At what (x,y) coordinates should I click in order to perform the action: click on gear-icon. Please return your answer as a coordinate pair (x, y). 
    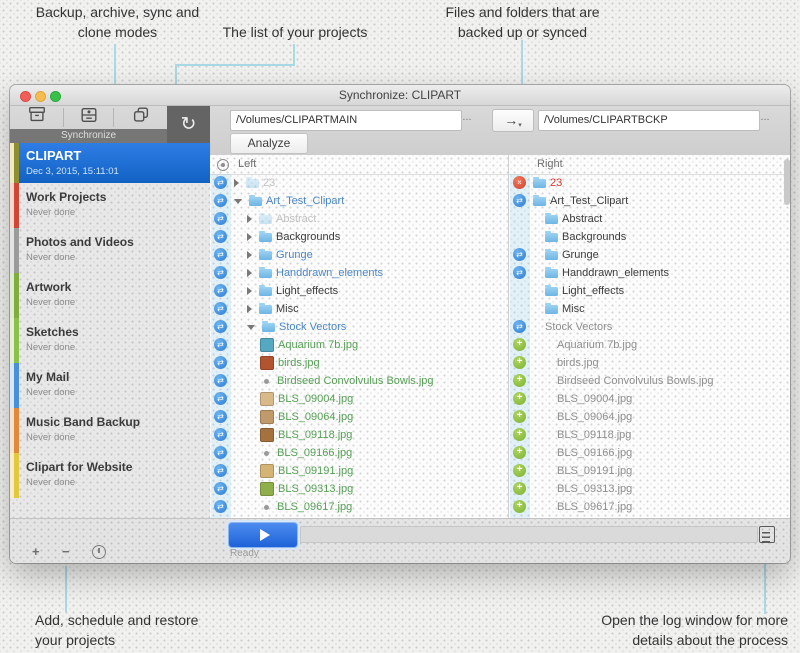
    Looking at the image, I should click on (223, 165).